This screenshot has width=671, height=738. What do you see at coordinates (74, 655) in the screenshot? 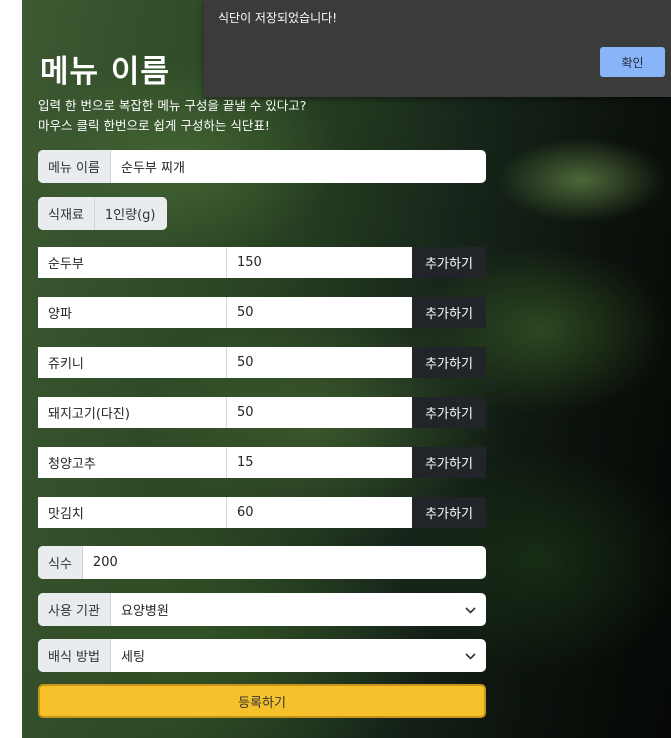
I see `serving-method-label: 배식 방법` at bounding box center [74, 655].